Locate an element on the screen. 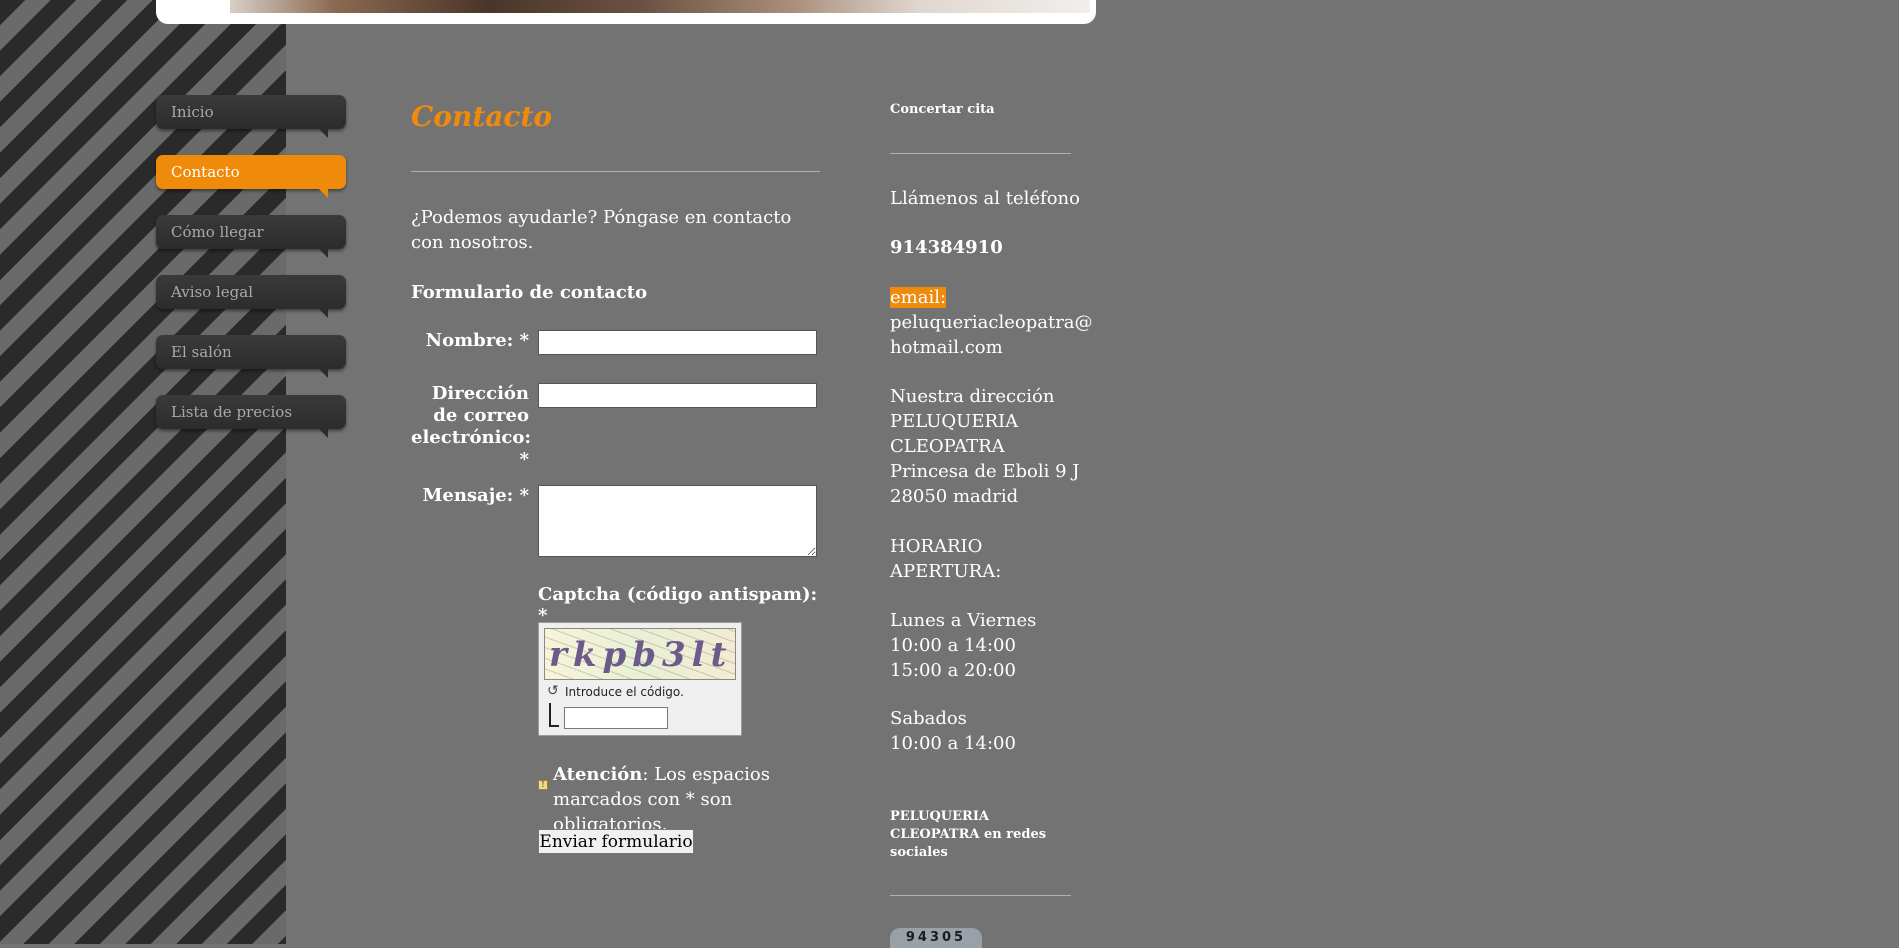 The width and height of the screenshot is (1899, 948). saturday-hours: Sabados 10:00 a 14:00 is located at coordinates (953, 731).